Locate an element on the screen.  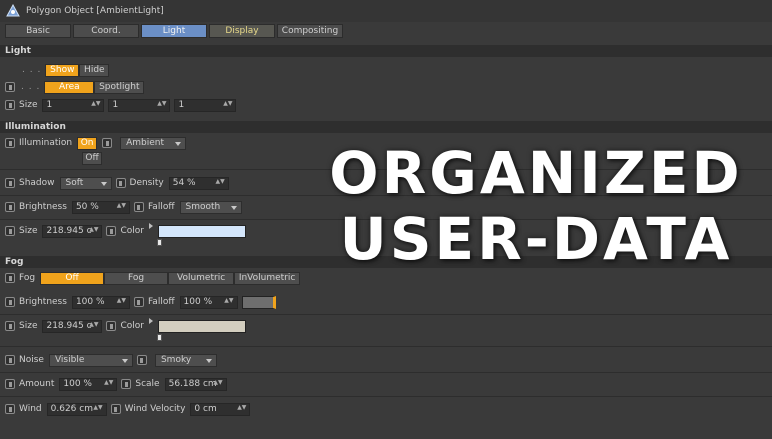
polygon-object-icon is located at coordinates (13, 10).